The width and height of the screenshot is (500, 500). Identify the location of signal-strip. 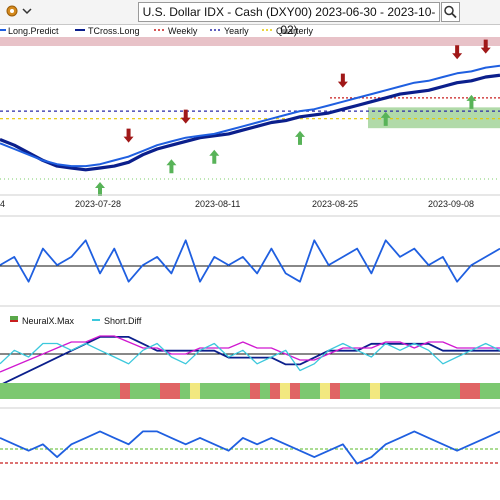
(250, 391).